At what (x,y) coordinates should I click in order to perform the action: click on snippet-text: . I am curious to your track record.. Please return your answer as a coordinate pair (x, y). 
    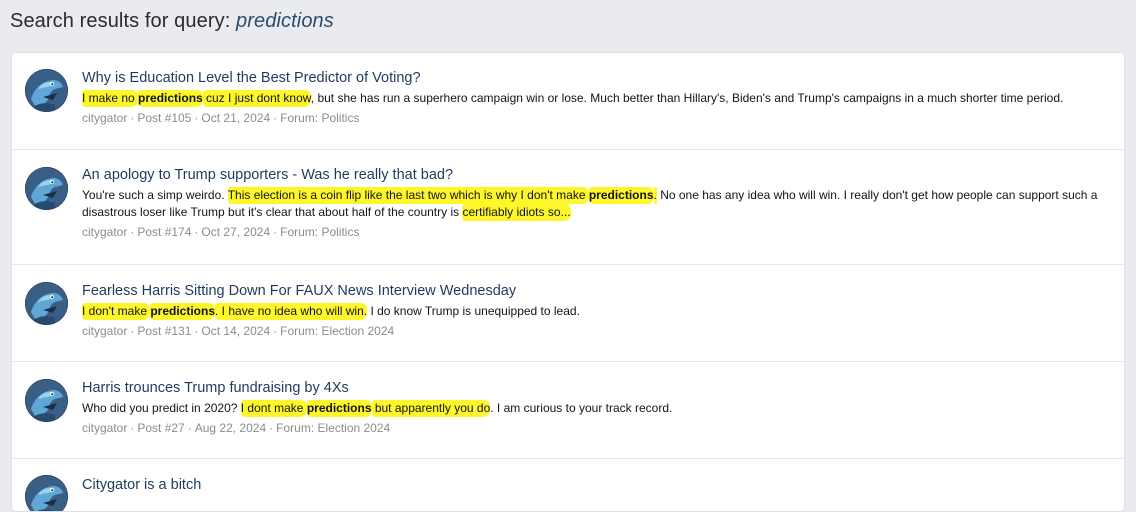
    Looking at the image, I should click on (581, 408).